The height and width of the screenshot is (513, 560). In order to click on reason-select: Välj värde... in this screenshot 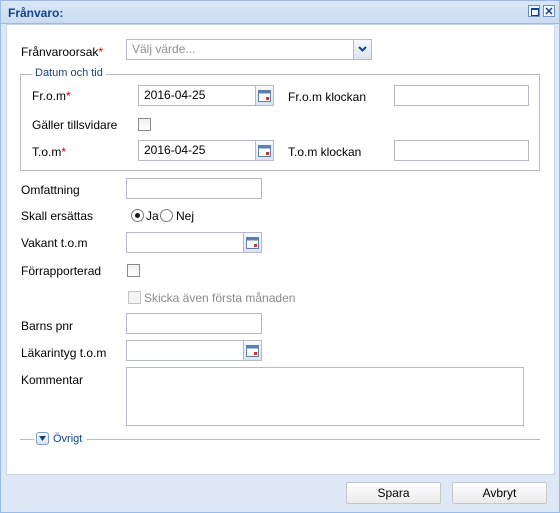, I will do `click(249, 49)`.